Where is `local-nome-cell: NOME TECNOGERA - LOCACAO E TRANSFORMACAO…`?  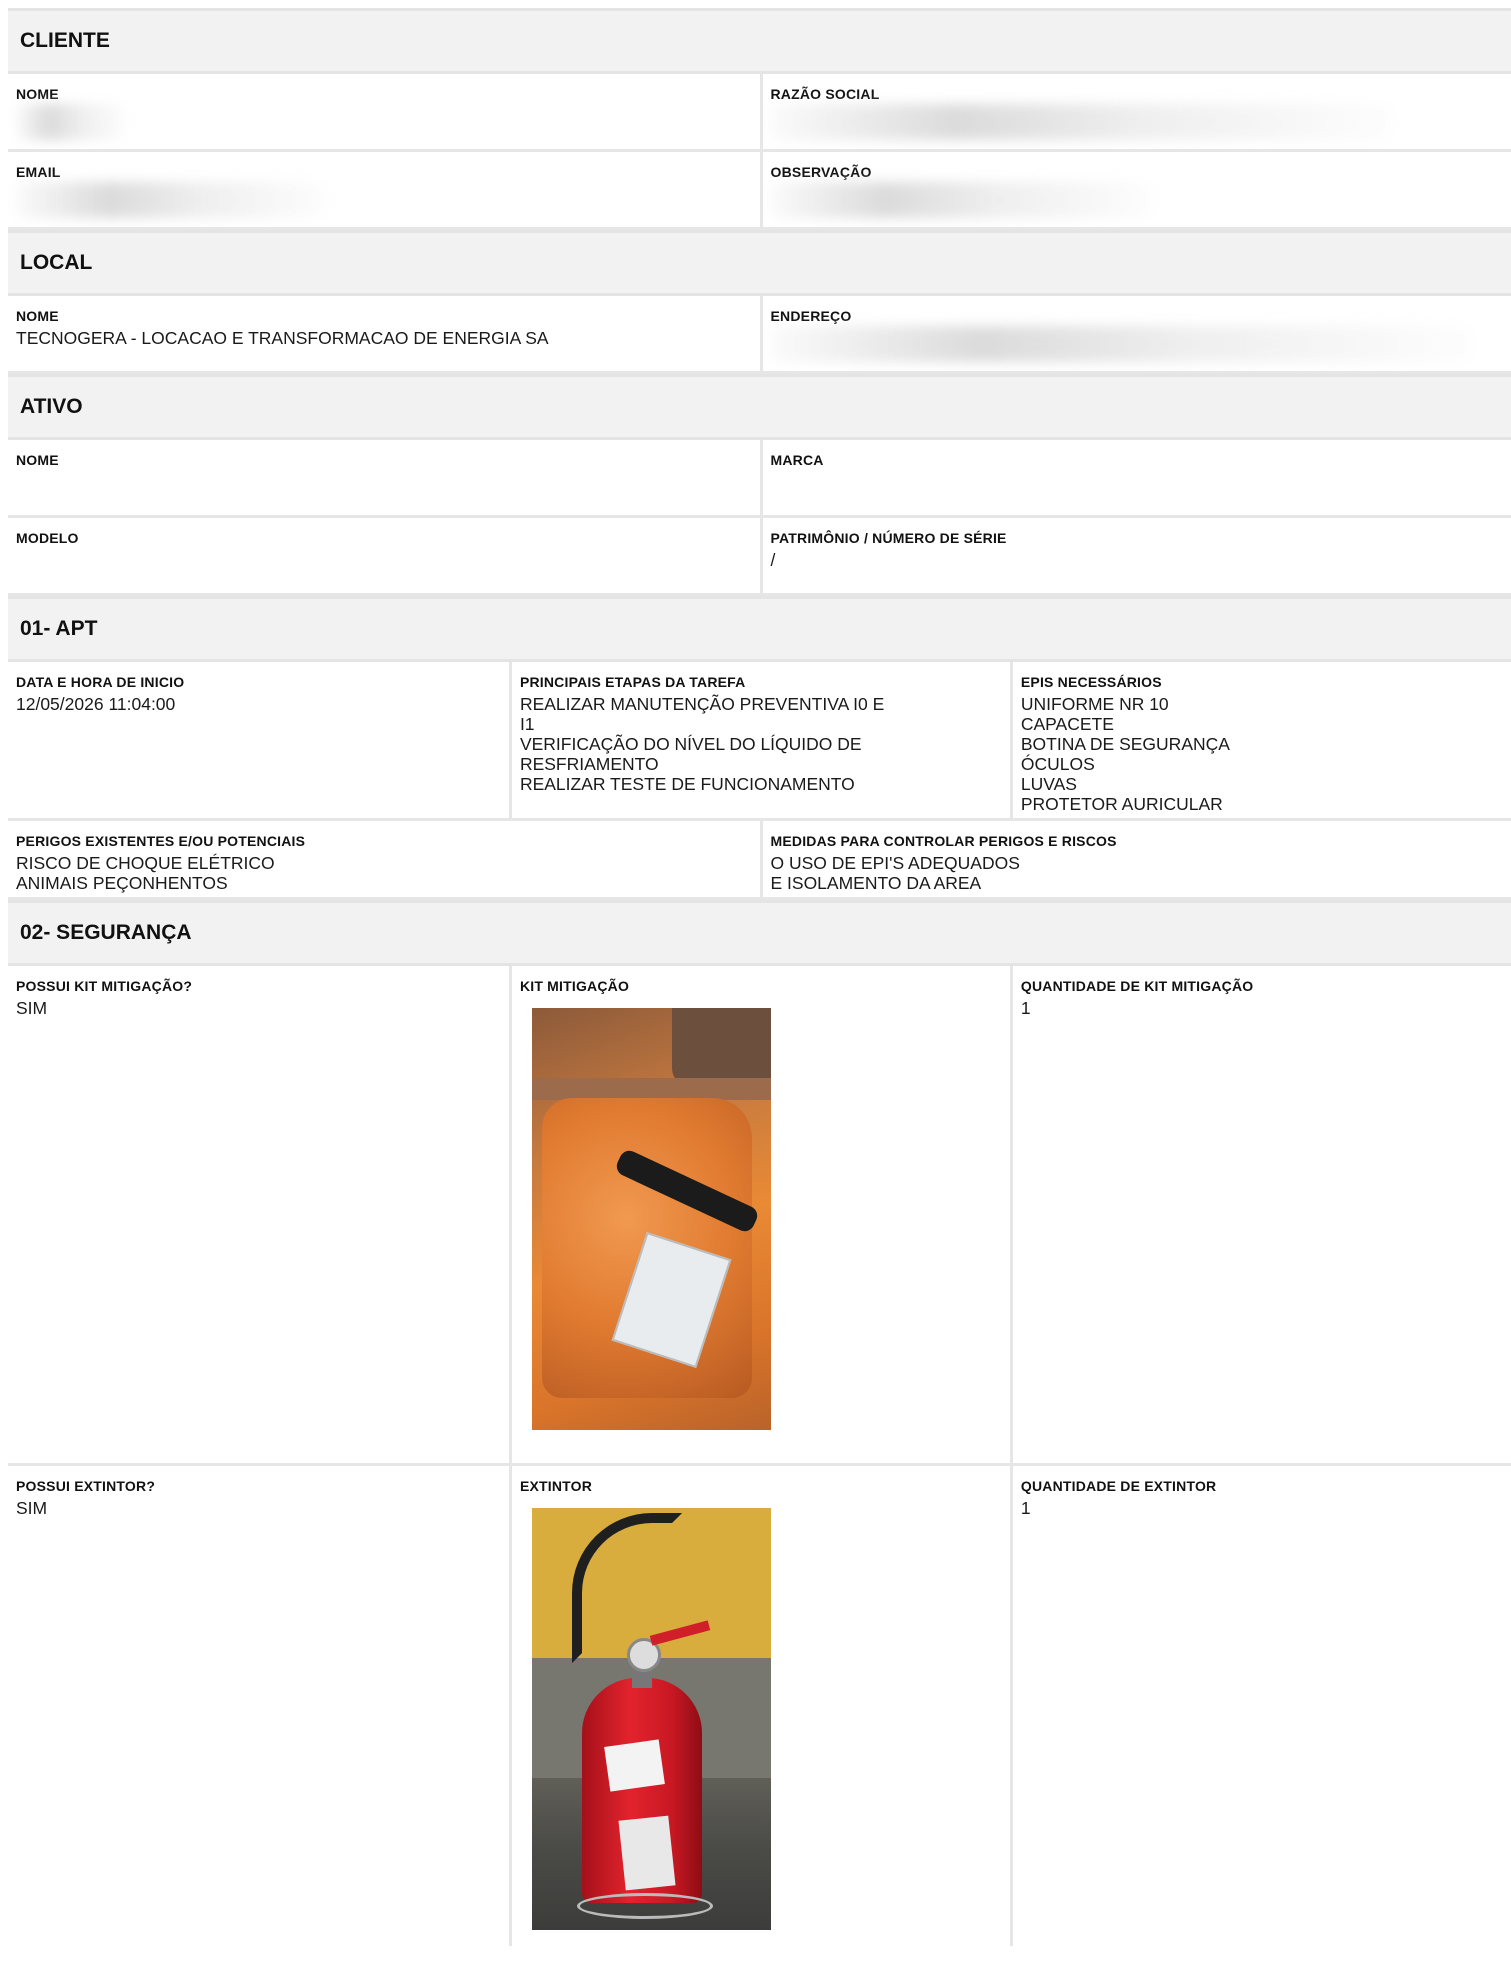
local-nome-cell: NOME TECNOGERA - LOCACAO E TRANSFORMACAO… is located at coordinates (384, 333).